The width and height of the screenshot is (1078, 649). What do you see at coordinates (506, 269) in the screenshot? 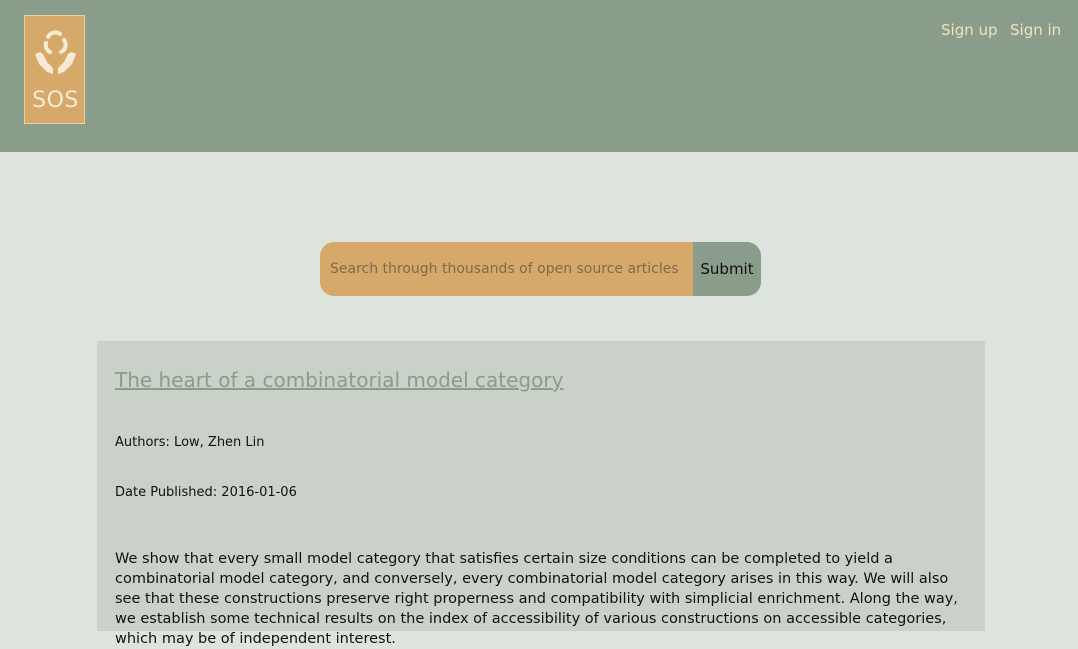
I see `search-input` at bounding box center [506, 269].